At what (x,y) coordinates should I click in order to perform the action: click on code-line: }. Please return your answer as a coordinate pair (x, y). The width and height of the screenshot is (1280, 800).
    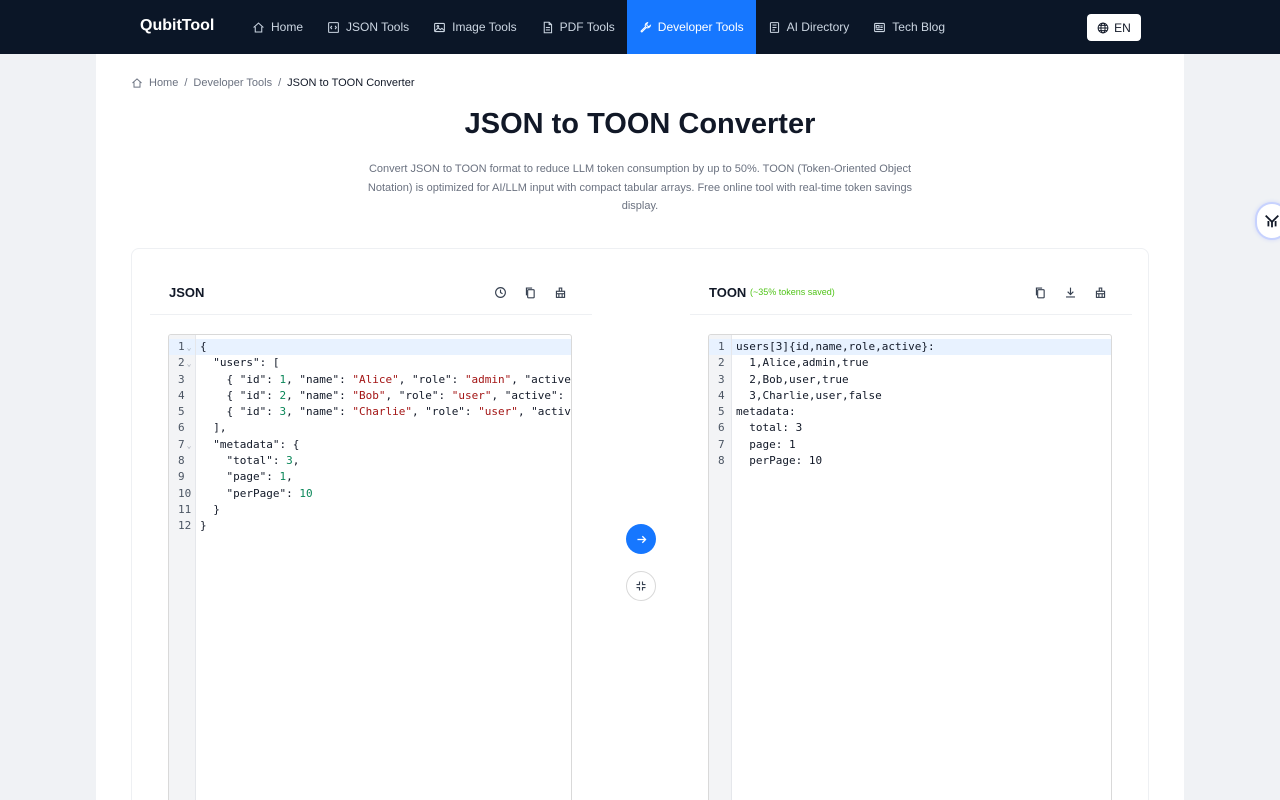
    Looking at the image, I should click on (203, 526).